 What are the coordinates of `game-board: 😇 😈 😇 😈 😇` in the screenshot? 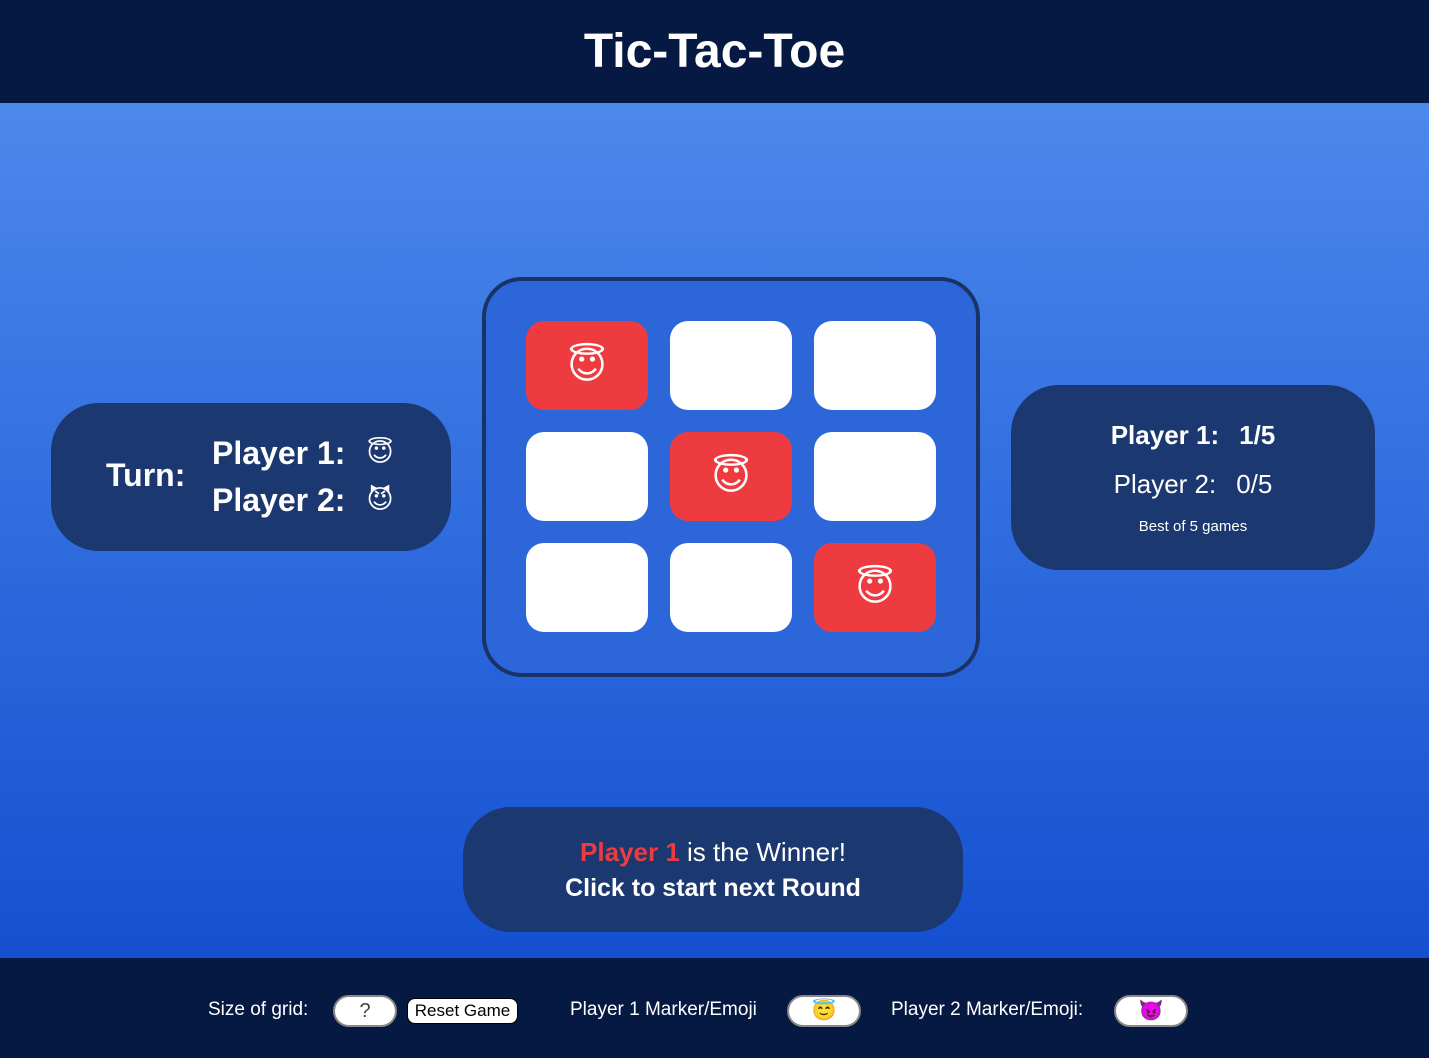 It's located at (731, 477).